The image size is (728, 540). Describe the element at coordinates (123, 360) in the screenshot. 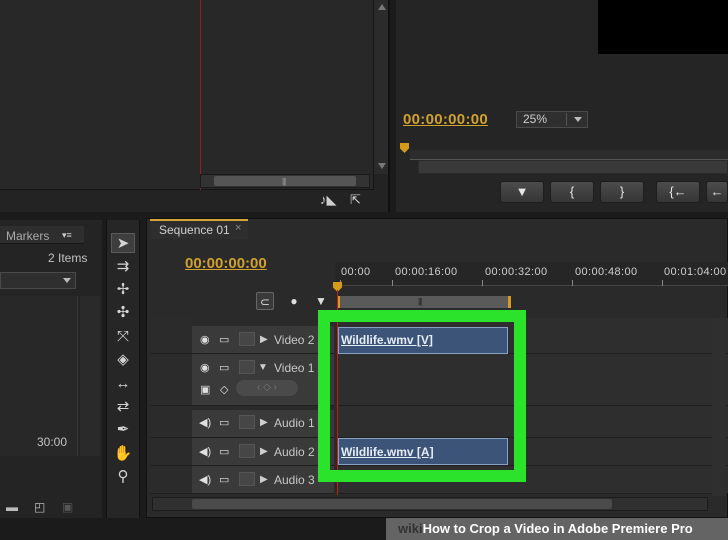

I see `razor-tool-icon: ◈` at that location.